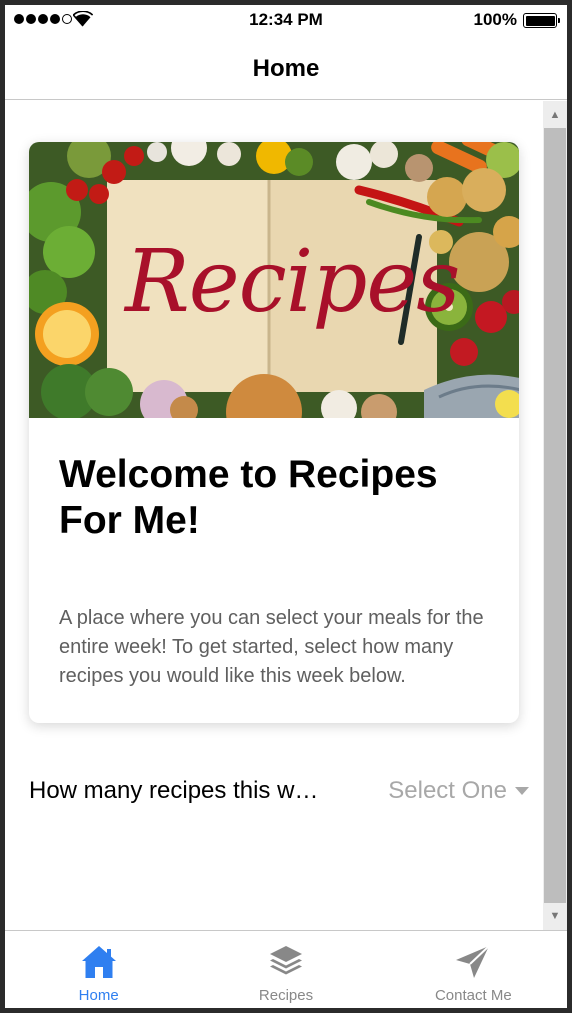 The height and width of the screenshot is (1013, 572). Describe the element at coordinates (285, 960) in the screenshot. I see `layers-icon` at that location.